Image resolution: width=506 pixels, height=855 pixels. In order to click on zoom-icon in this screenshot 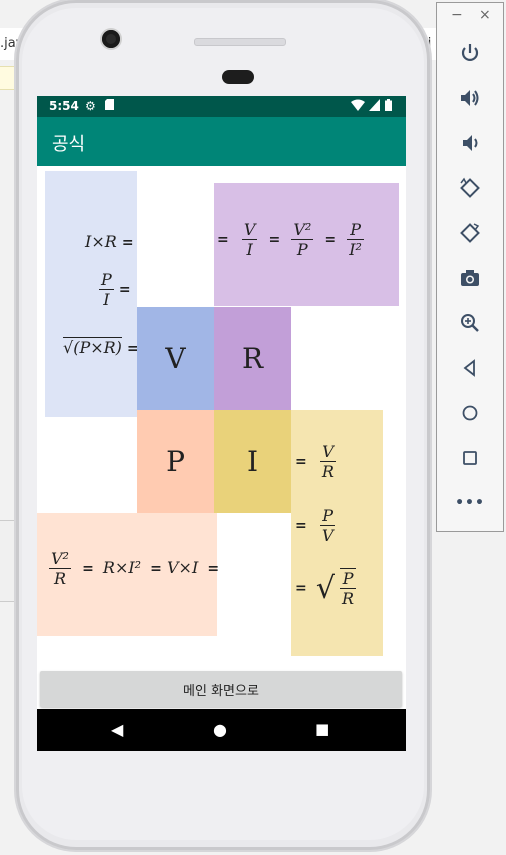, I will do `click(470, 323)`.